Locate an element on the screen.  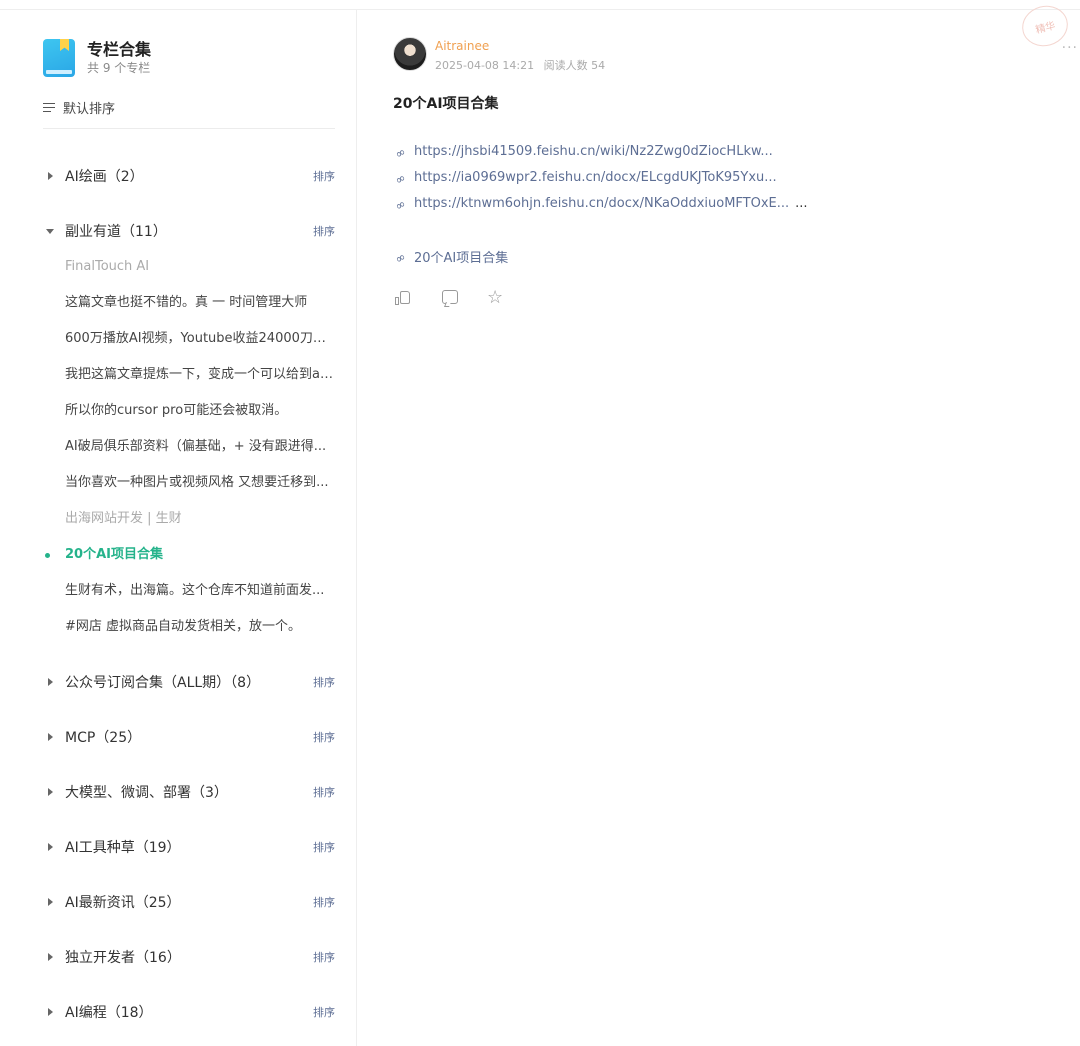
post-meta: 2025-04-08 14:21 阅读人数 54 is located at coordinates (523, 65).